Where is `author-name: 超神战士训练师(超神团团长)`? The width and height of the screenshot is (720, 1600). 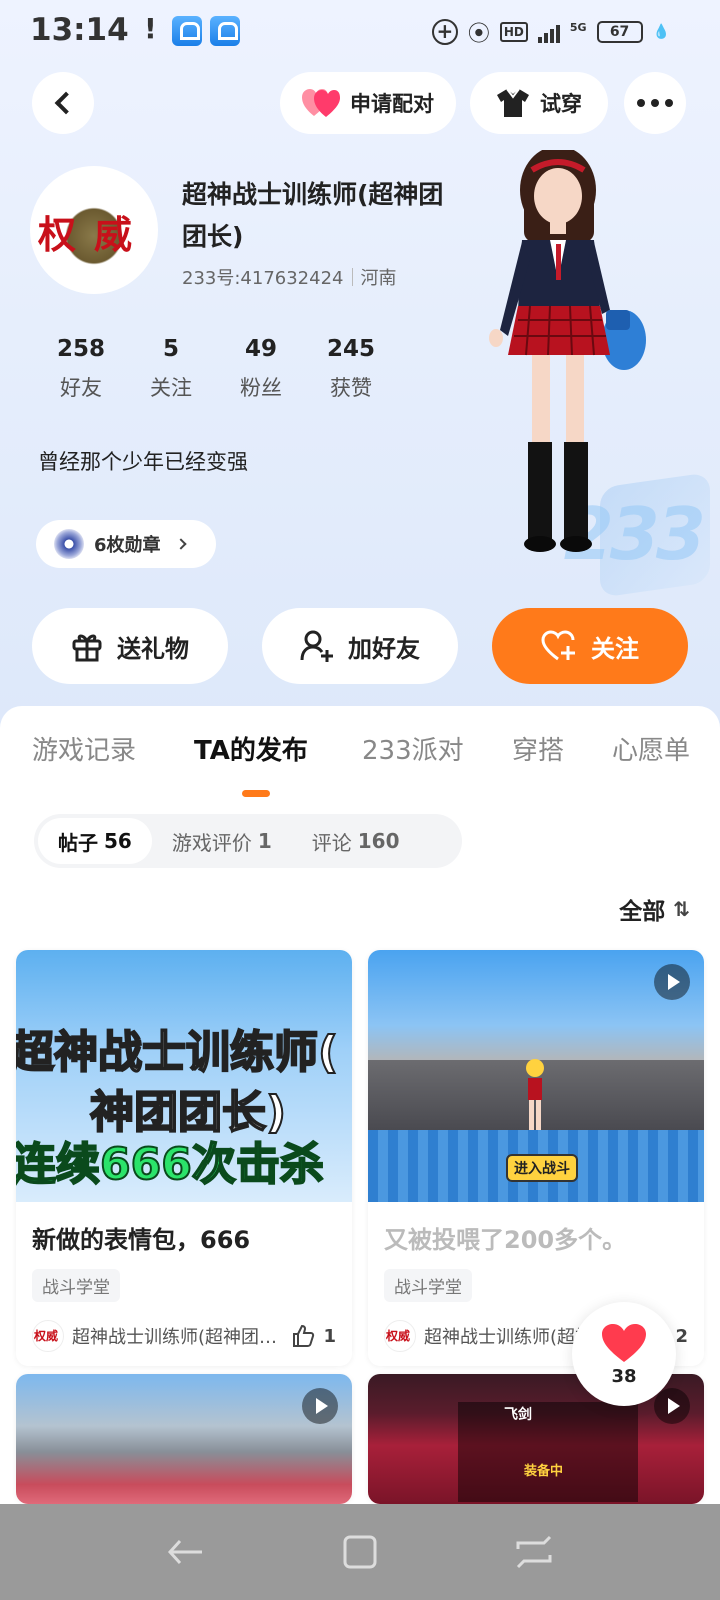
author-name: 超神战士训练师(超神团团长) is located at coordinates (178, 1337).